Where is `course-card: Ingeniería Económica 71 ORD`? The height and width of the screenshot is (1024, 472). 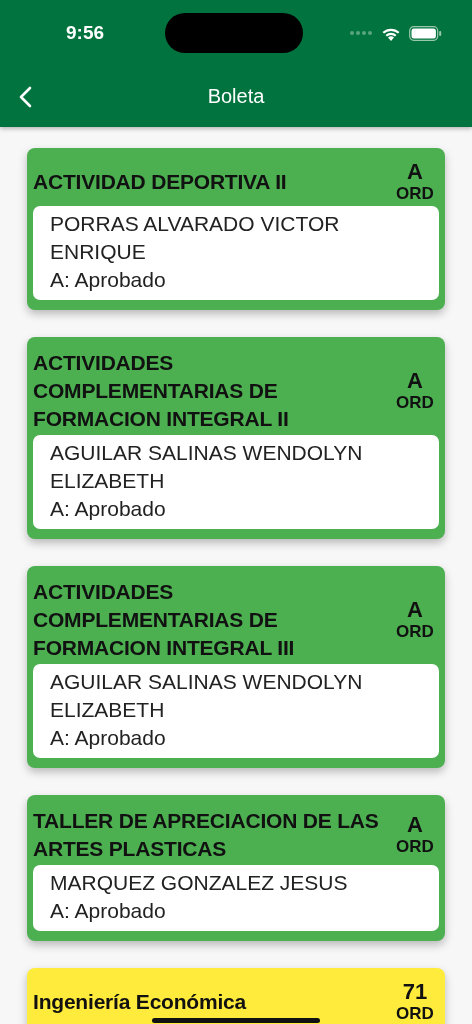 course-card: Ingeniería Económica 71 ORD is located at coordinates (236, 996).